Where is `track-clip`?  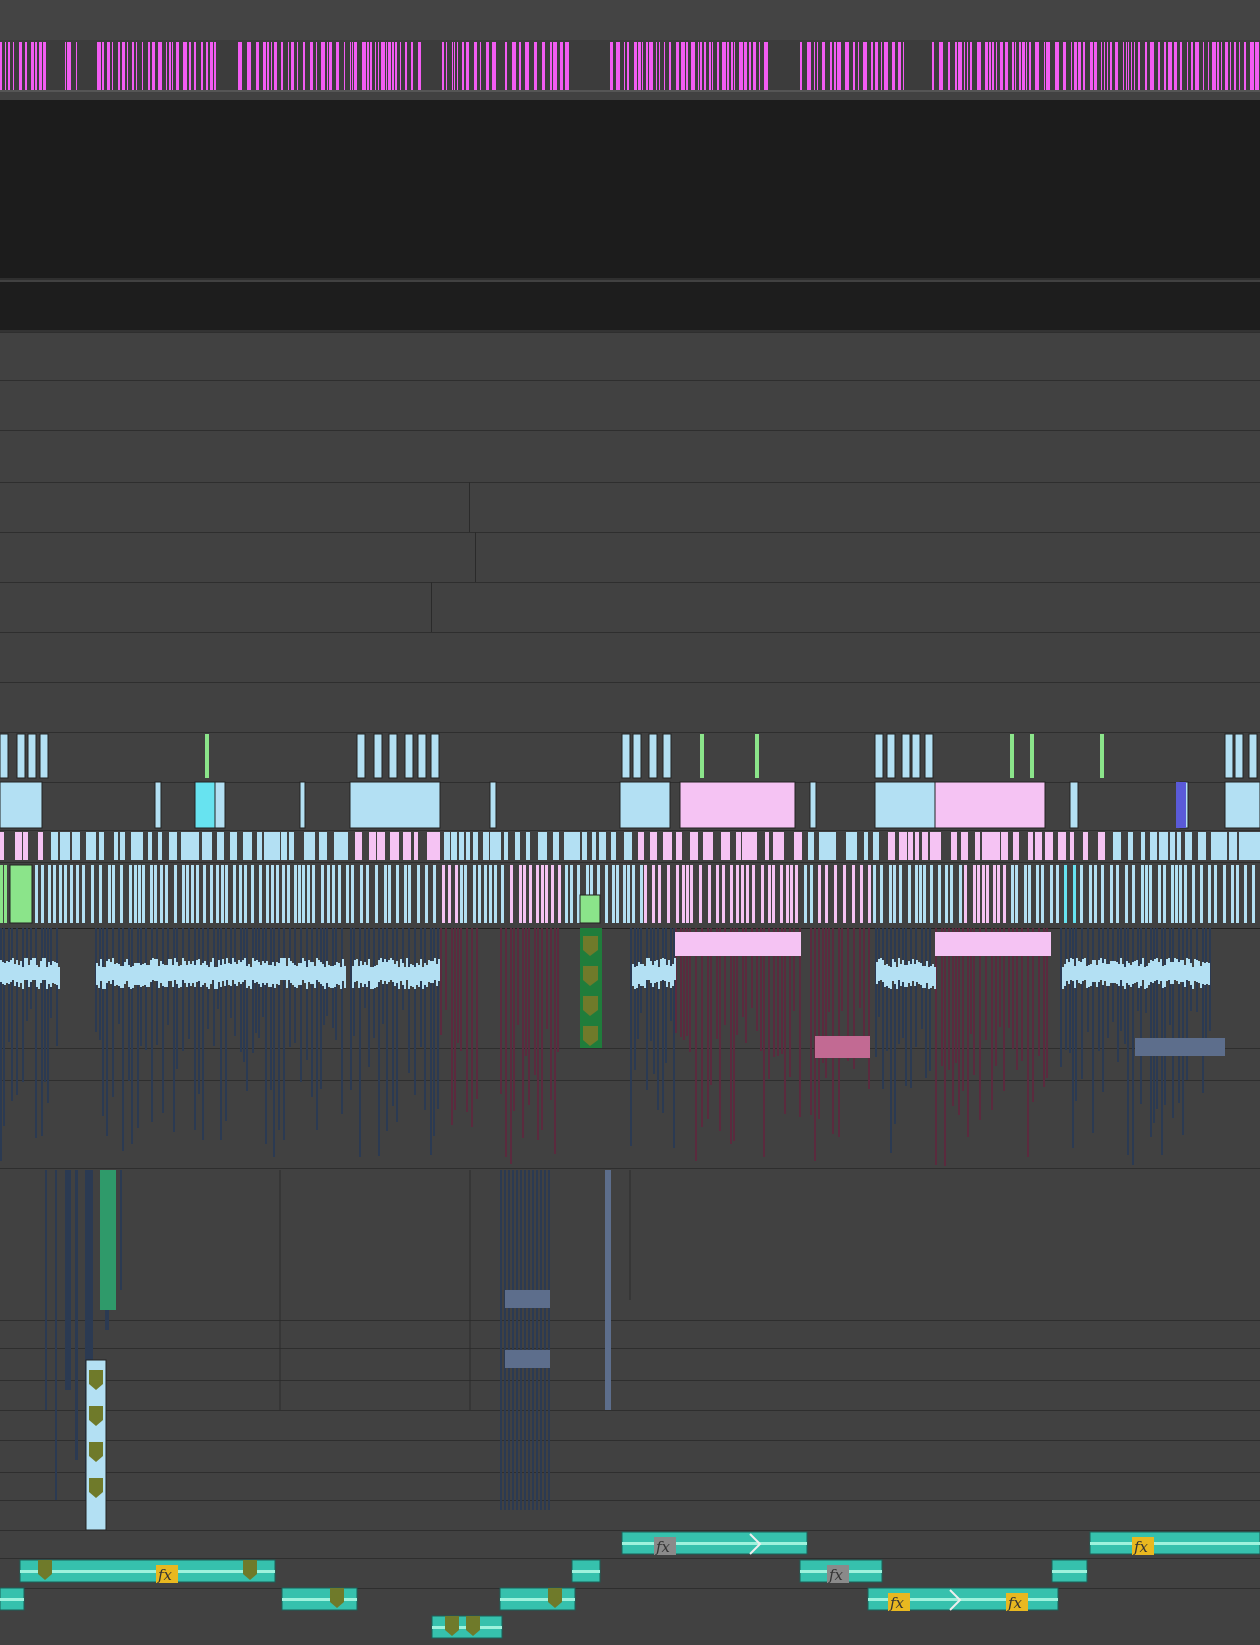
track-clip is located at coordinates (238, 557).